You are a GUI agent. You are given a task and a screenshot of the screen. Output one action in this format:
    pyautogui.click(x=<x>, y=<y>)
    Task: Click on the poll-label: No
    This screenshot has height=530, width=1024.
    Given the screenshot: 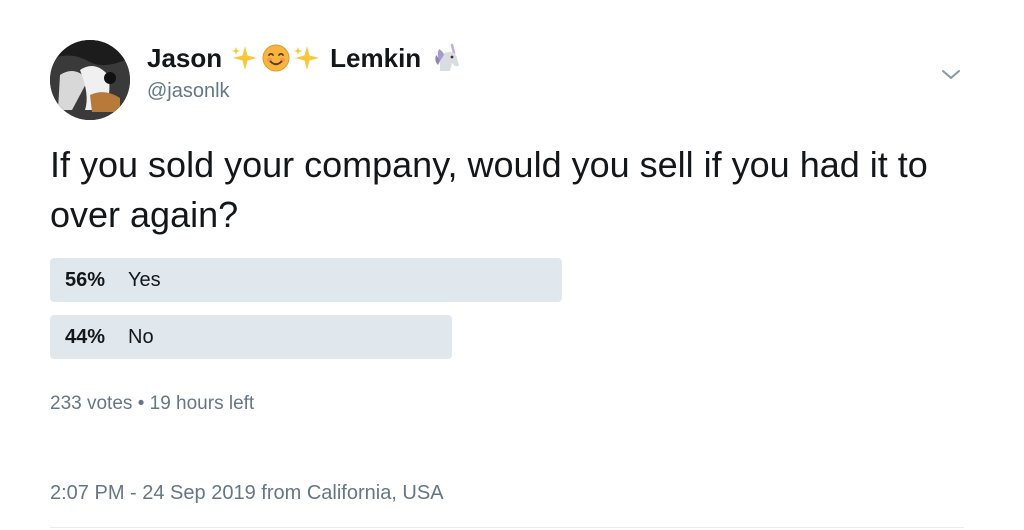 What is the action you would take?
    pyautogui.click(x=141, y=337)
    